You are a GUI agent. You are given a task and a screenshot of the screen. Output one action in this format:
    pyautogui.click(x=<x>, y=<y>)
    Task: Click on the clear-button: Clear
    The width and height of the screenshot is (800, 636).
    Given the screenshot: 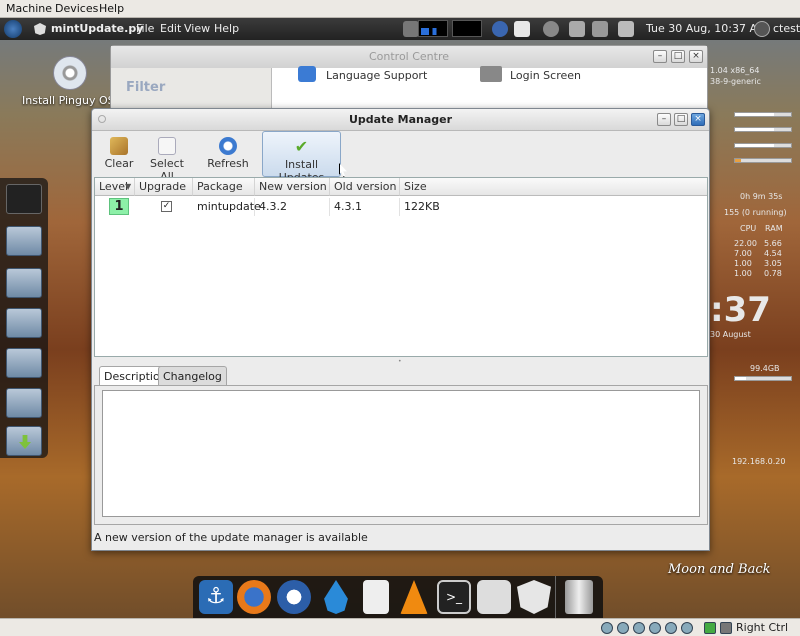 What is the action you would take?
    pyautogui.click(x=119, y=154)
    